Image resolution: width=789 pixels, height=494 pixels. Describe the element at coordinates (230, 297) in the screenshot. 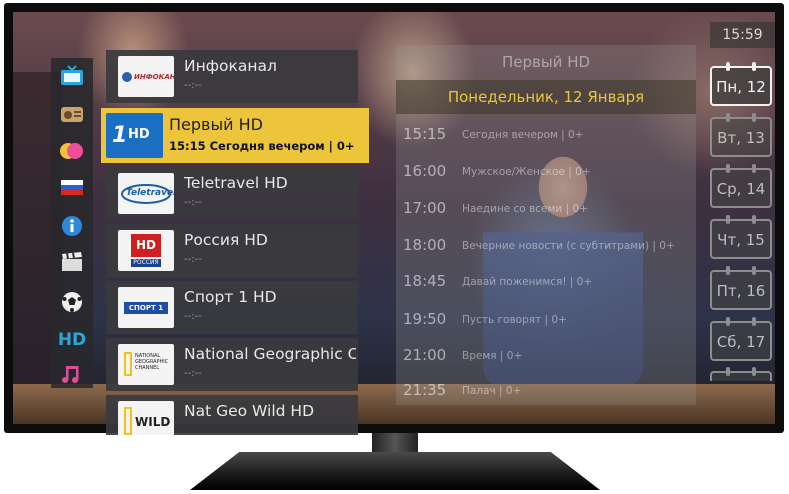

I see `channel-name: Спорт 1 HD` at that location.